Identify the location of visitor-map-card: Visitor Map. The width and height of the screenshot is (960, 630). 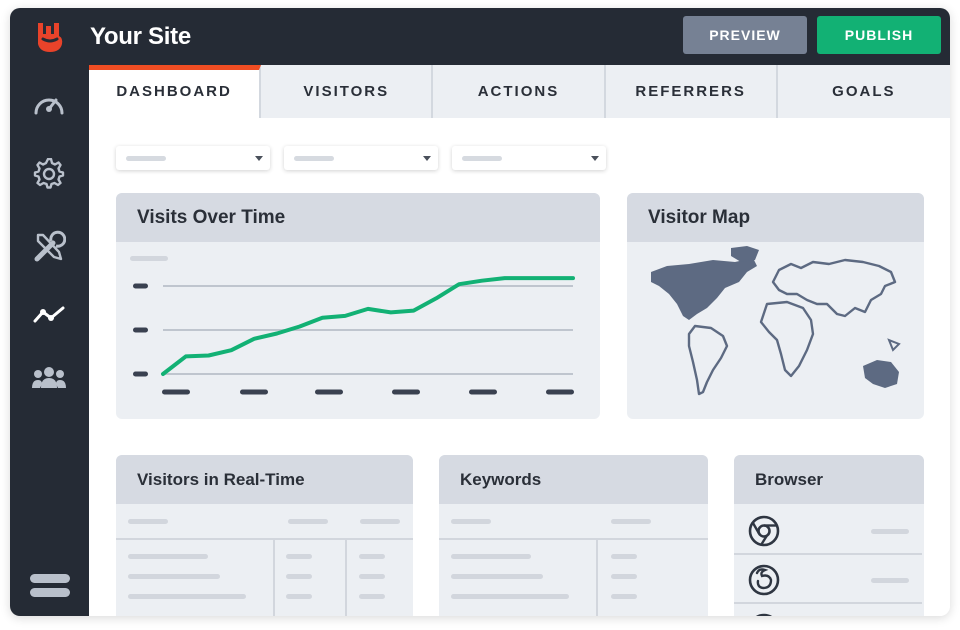
(775, 306).